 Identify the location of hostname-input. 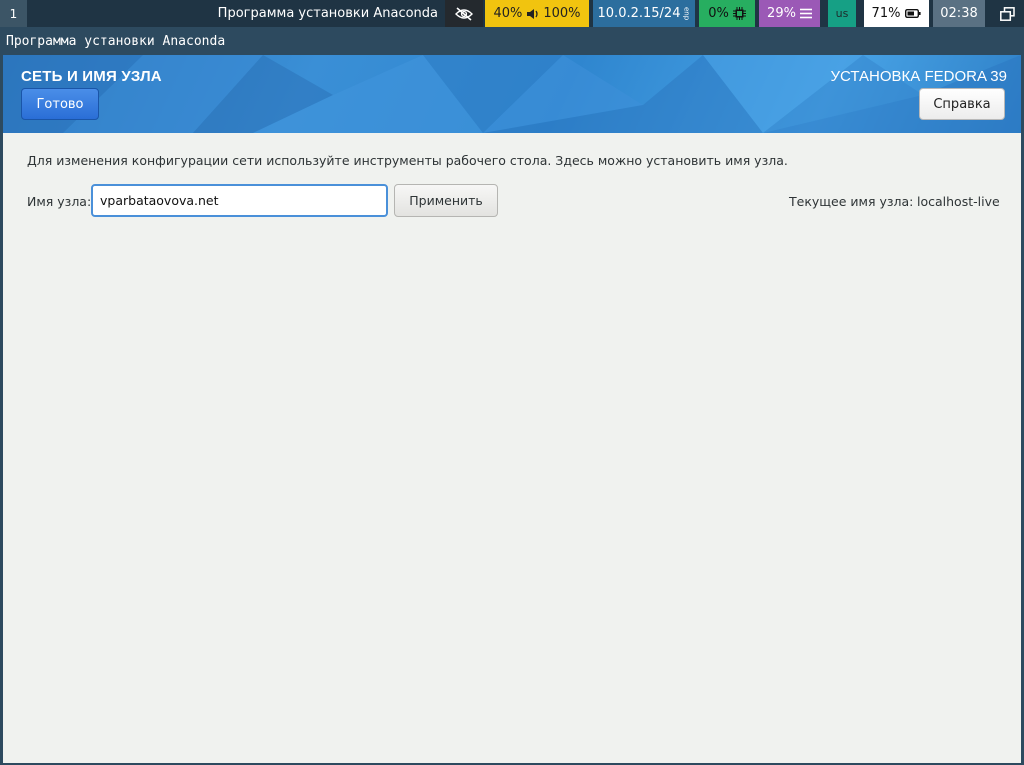
(239, 200).